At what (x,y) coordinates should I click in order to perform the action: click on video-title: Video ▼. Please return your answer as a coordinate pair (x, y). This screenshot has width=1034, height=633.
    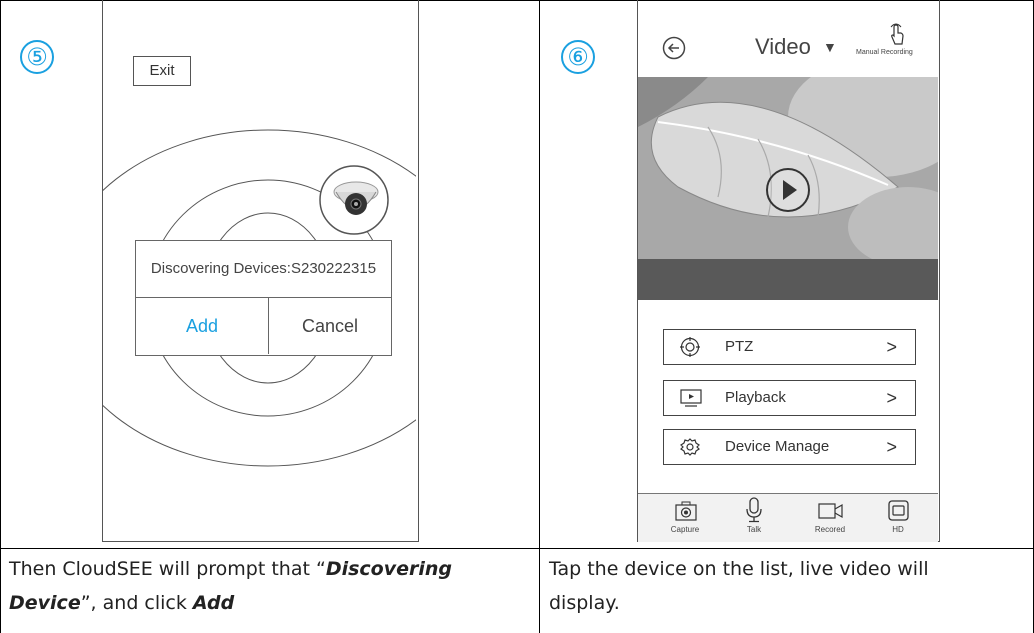
    Looking at the image, I should click on (796, 47).